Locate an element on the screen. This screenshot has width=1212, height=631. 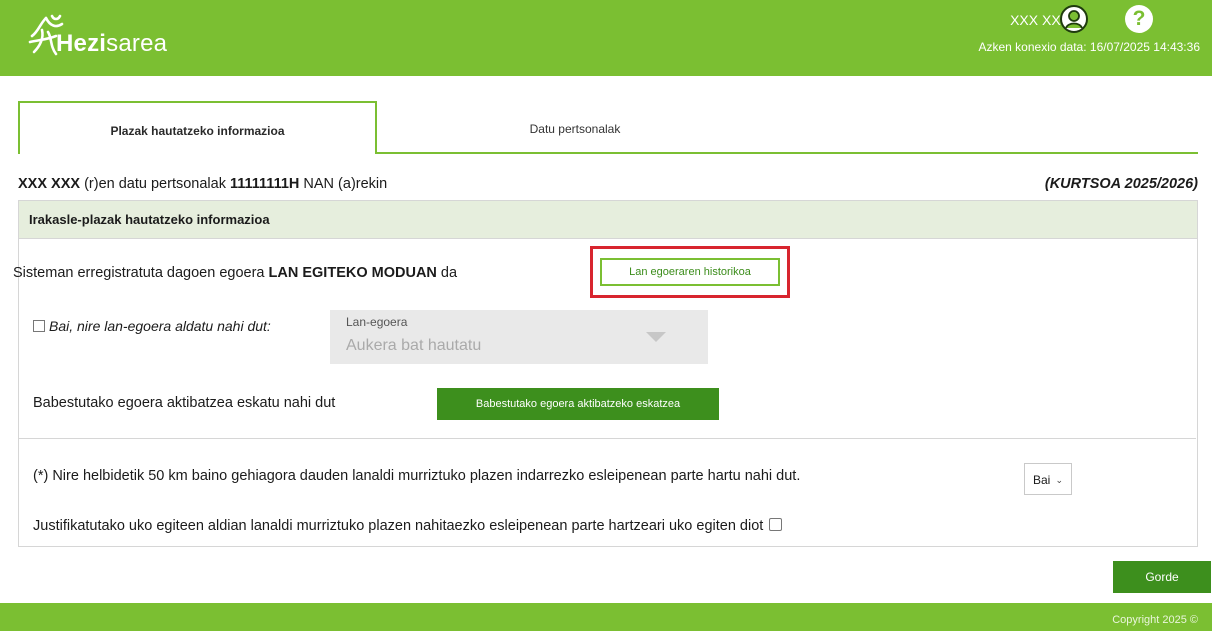
caret-down-icon is located at coordinates (656, 337).